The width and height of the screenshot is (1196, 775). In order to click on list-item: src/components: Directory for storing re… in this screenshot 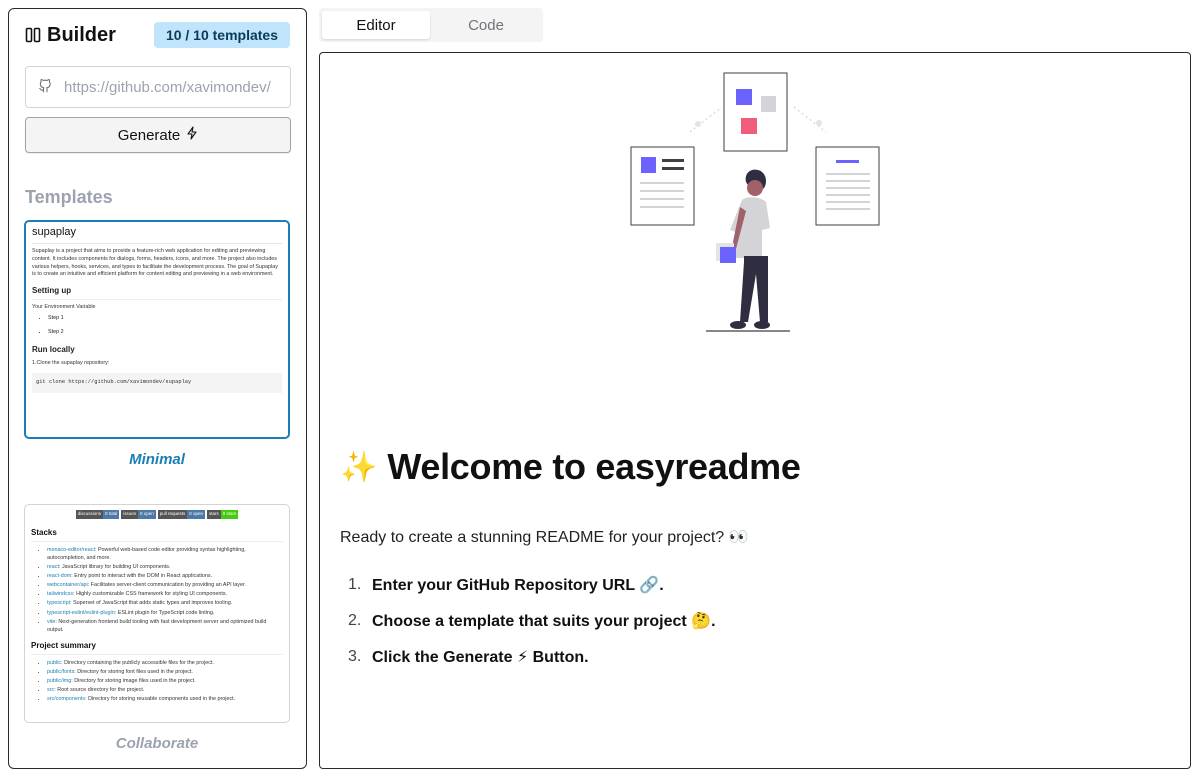, I will do `click(165, 699)`.